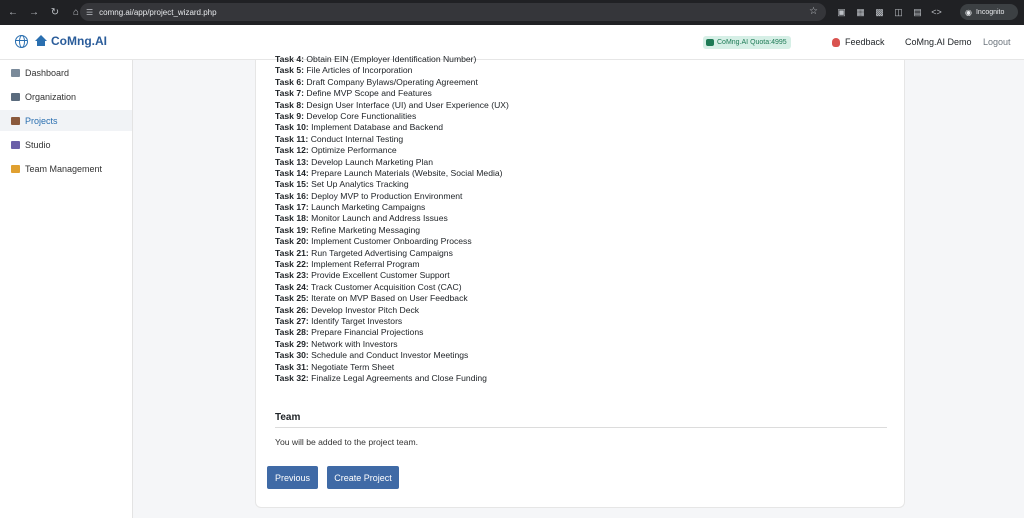  What do you see at coordinates (936, 12) in the screenshot?
I see `devtools-icon: <>` at bounding box center [936, 12].